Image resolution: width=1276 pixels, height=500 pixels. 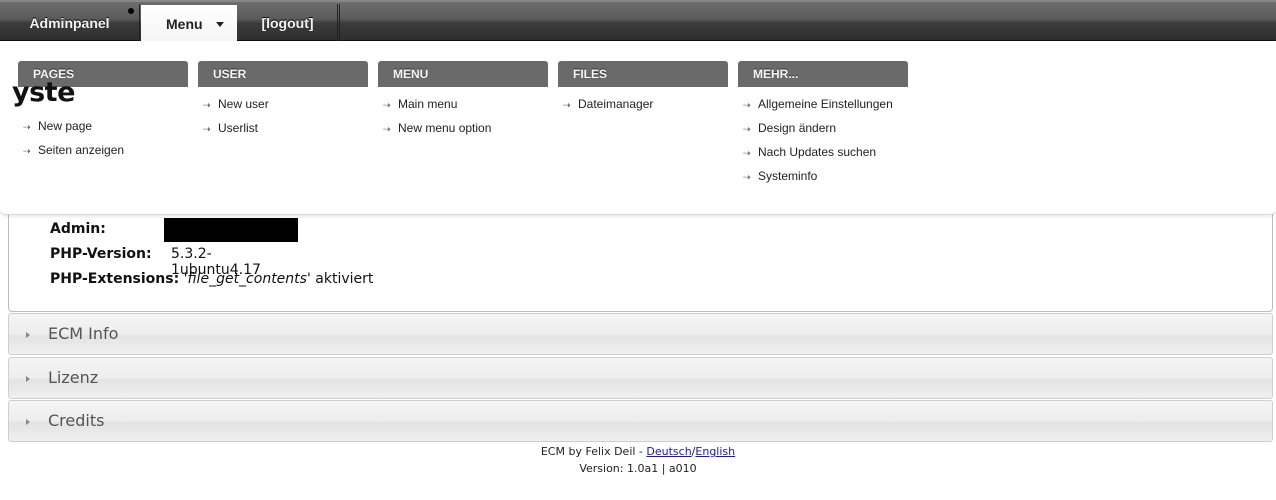 I want to click on menu-item-new-user: ⇢ New user, so click(x=283, y=106).